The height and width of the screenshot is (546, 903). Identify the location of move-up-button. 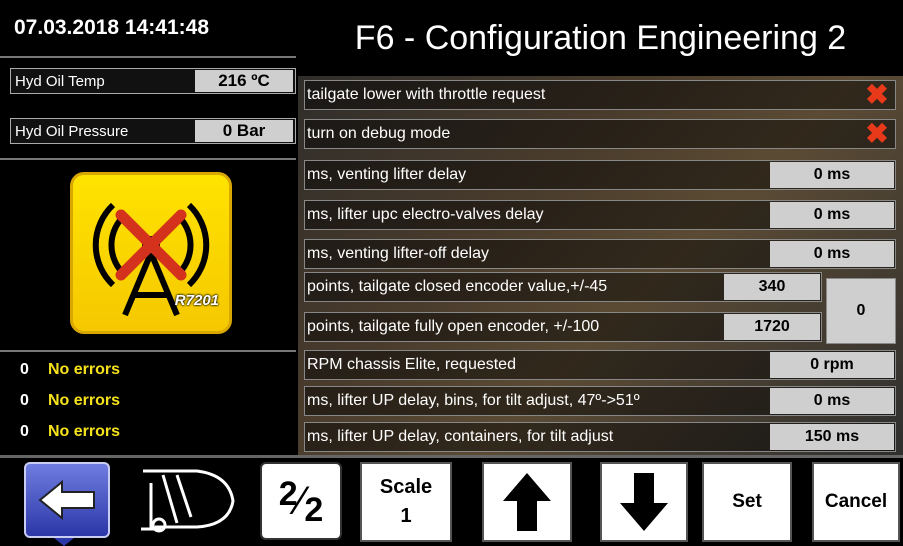
(527, 502).